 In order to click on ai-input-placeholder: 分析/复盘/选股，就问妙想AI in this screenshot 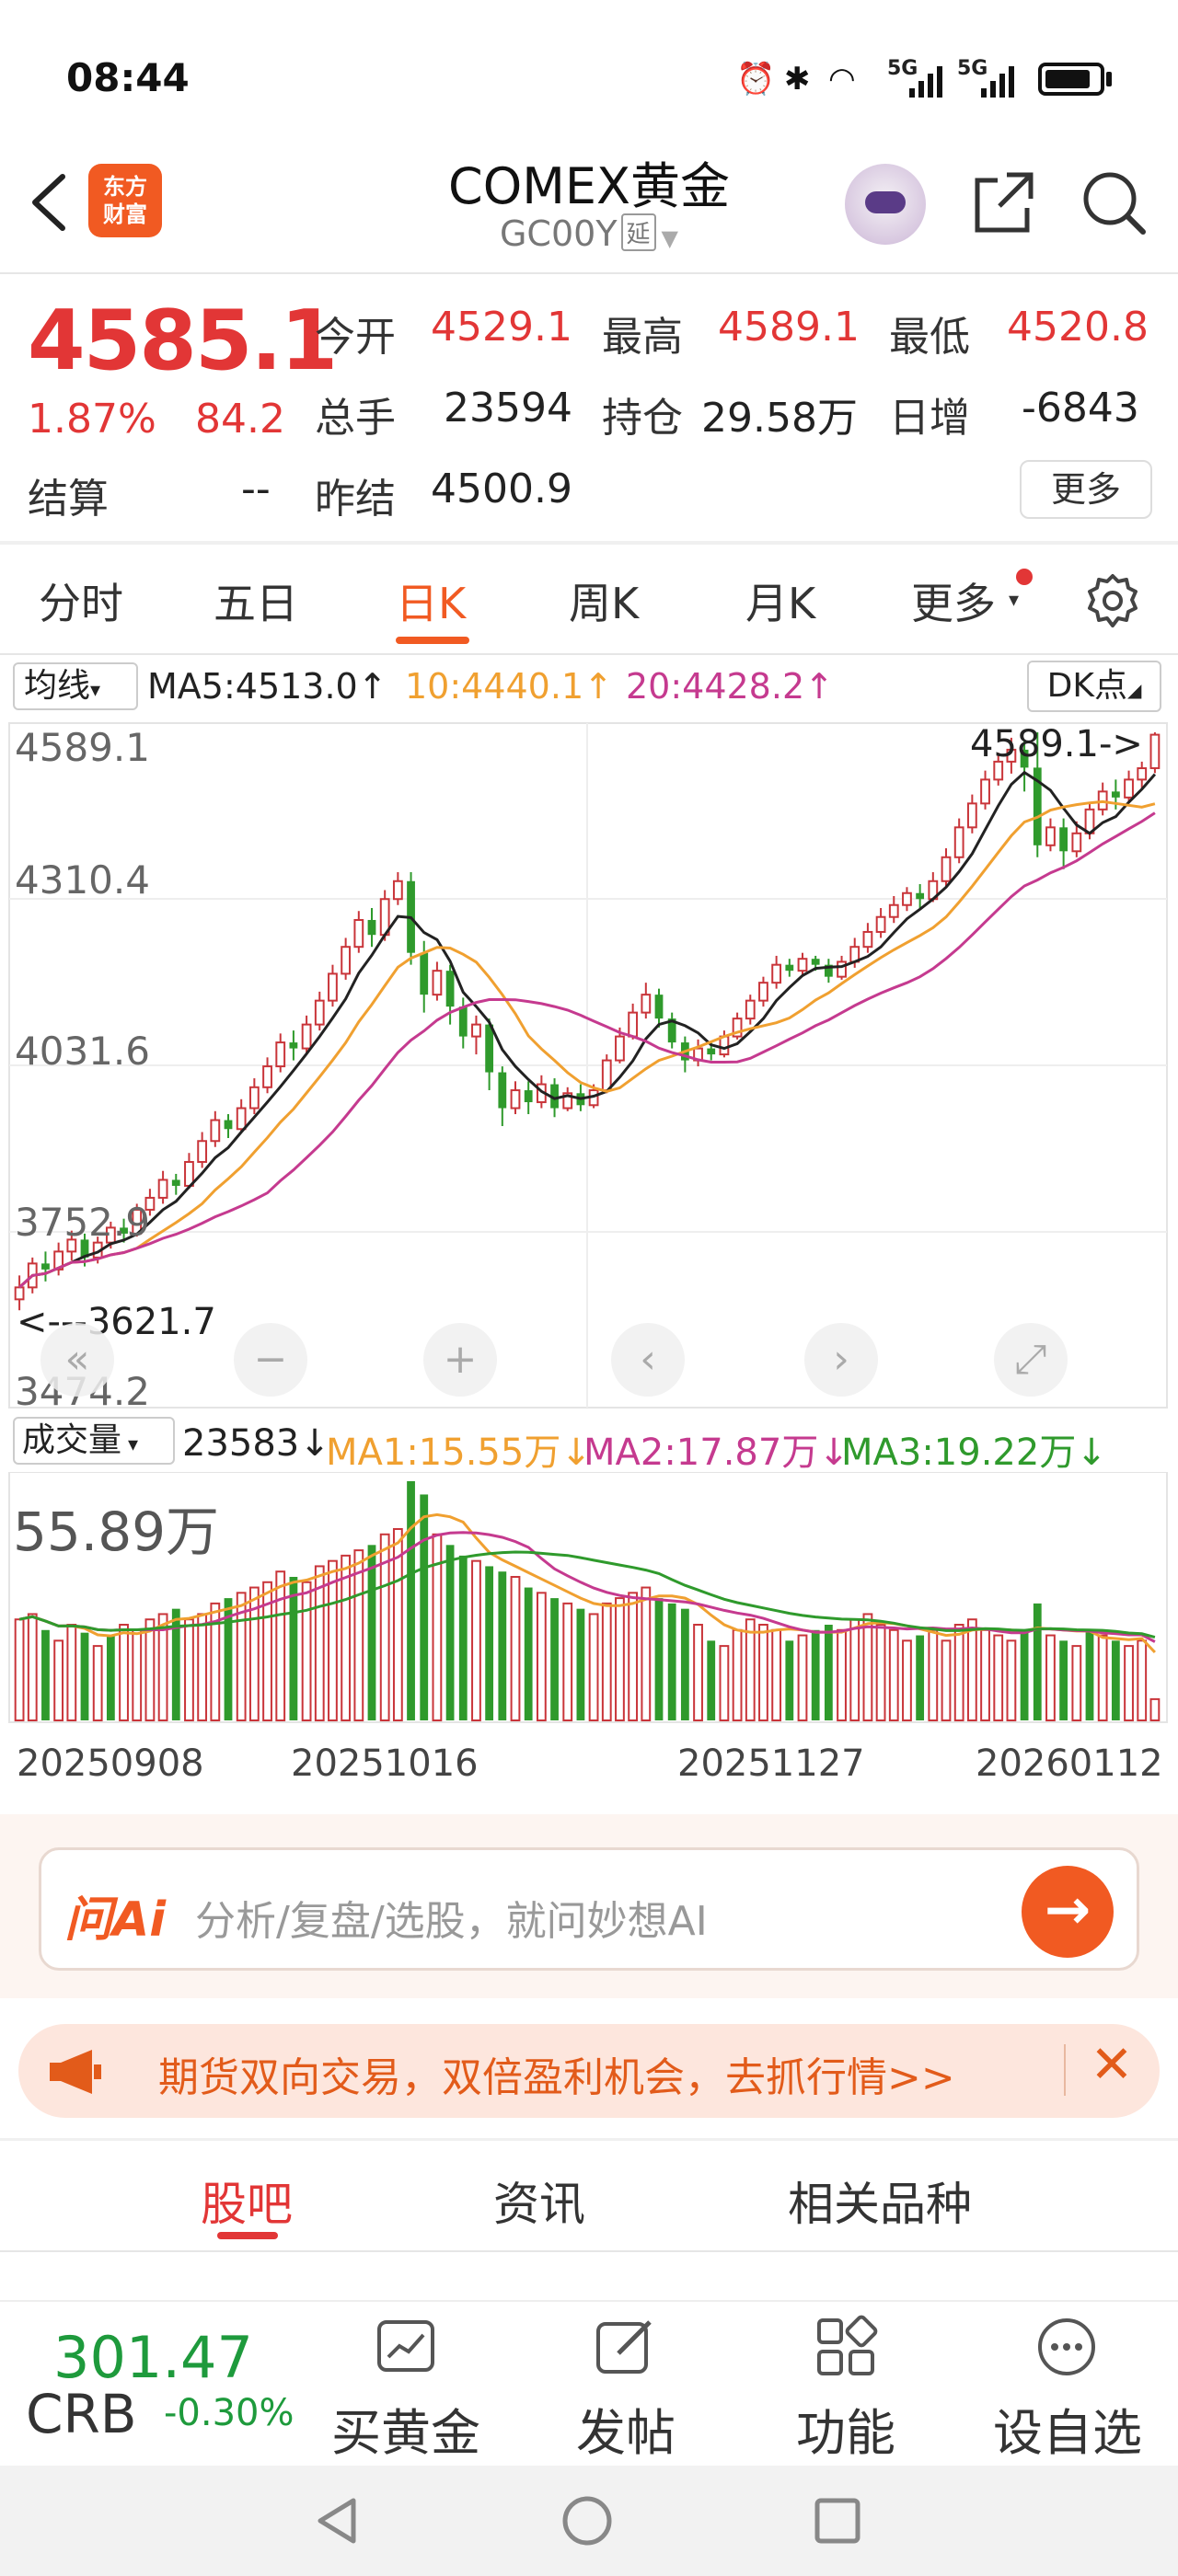, I will do `click(451, 1917)`.